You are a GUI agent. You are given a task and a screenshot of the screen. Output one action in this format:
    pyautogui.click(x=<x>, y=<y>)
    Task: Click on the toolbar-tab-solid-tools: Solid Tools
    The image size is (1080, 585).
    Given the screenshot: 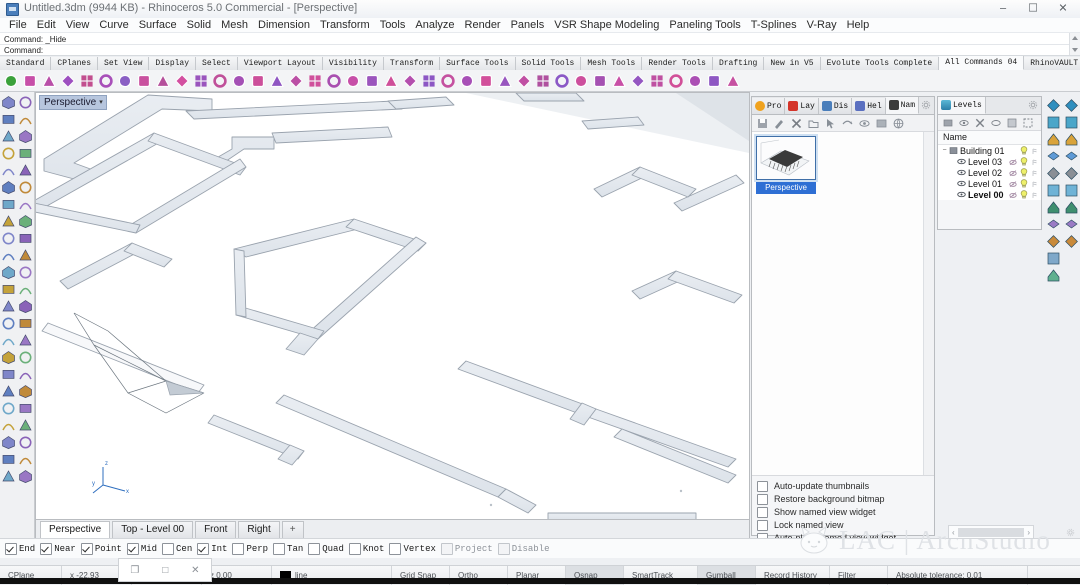 What is the action you would take?
    pyautogui.click(x=548, y=63)
    